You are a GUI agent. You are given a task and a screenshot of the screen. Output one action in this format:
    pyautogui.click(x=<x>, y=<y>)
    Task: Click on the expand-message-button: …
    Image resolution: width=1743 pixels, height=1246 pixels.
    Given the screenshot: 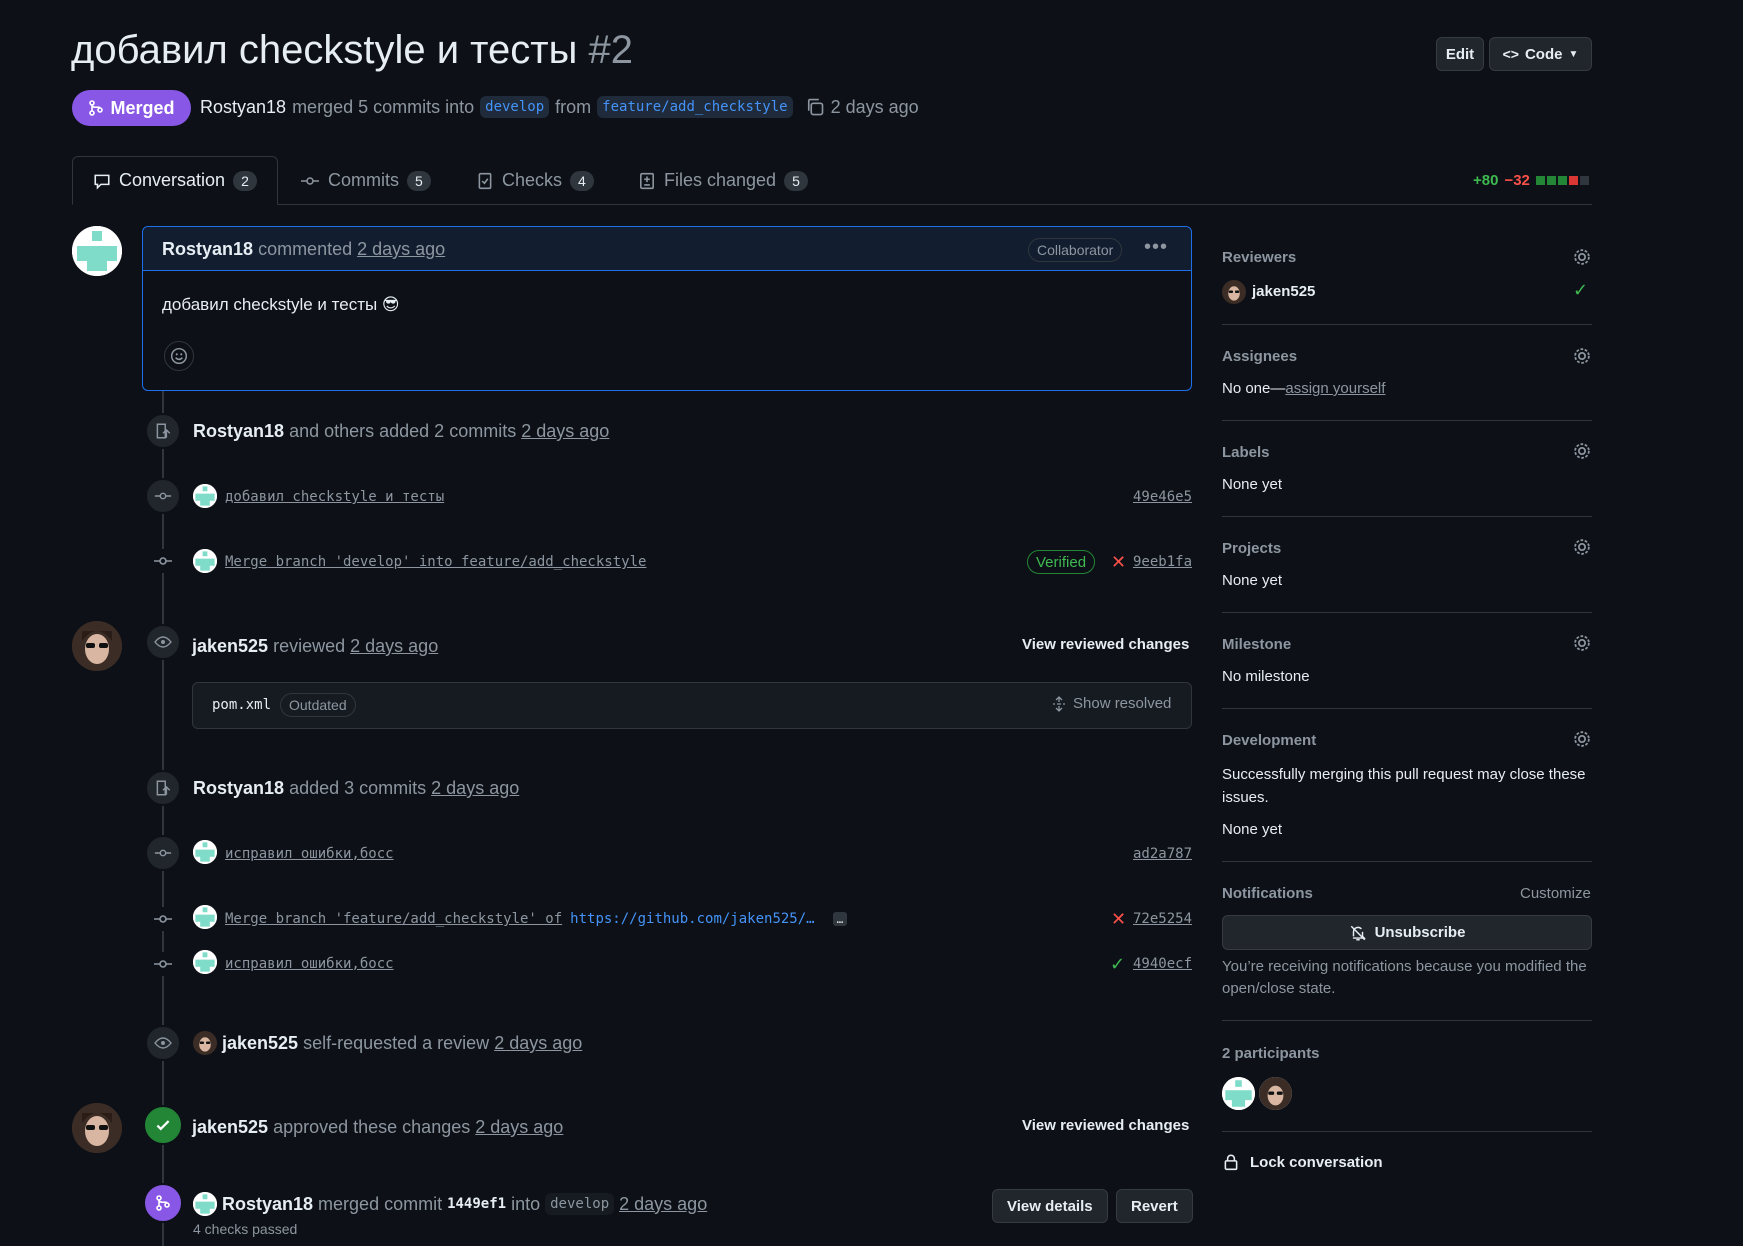 What is the action you would take?
    pyautogui.click(x=840, y=919)
    